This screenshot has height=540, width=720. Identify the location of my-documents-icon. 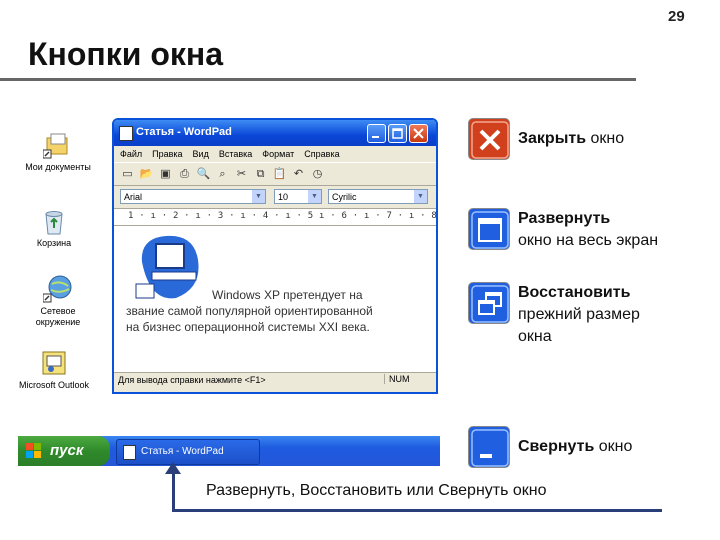
(57, 145).